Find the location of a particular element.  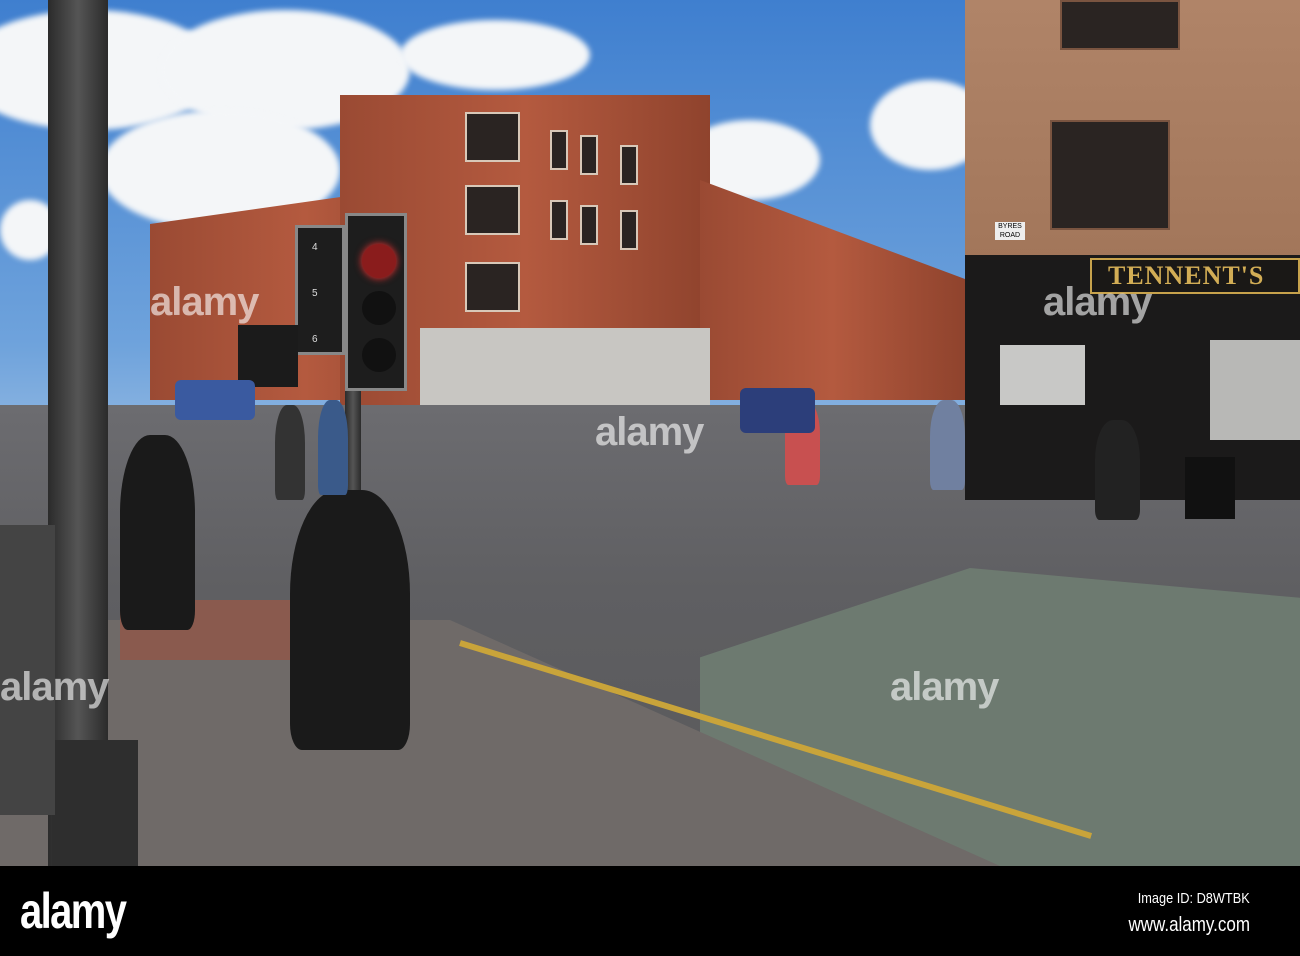

footer-bar: alamy Image ID: D8WTBK www.alamy.com is located at coordinates (650, 911).